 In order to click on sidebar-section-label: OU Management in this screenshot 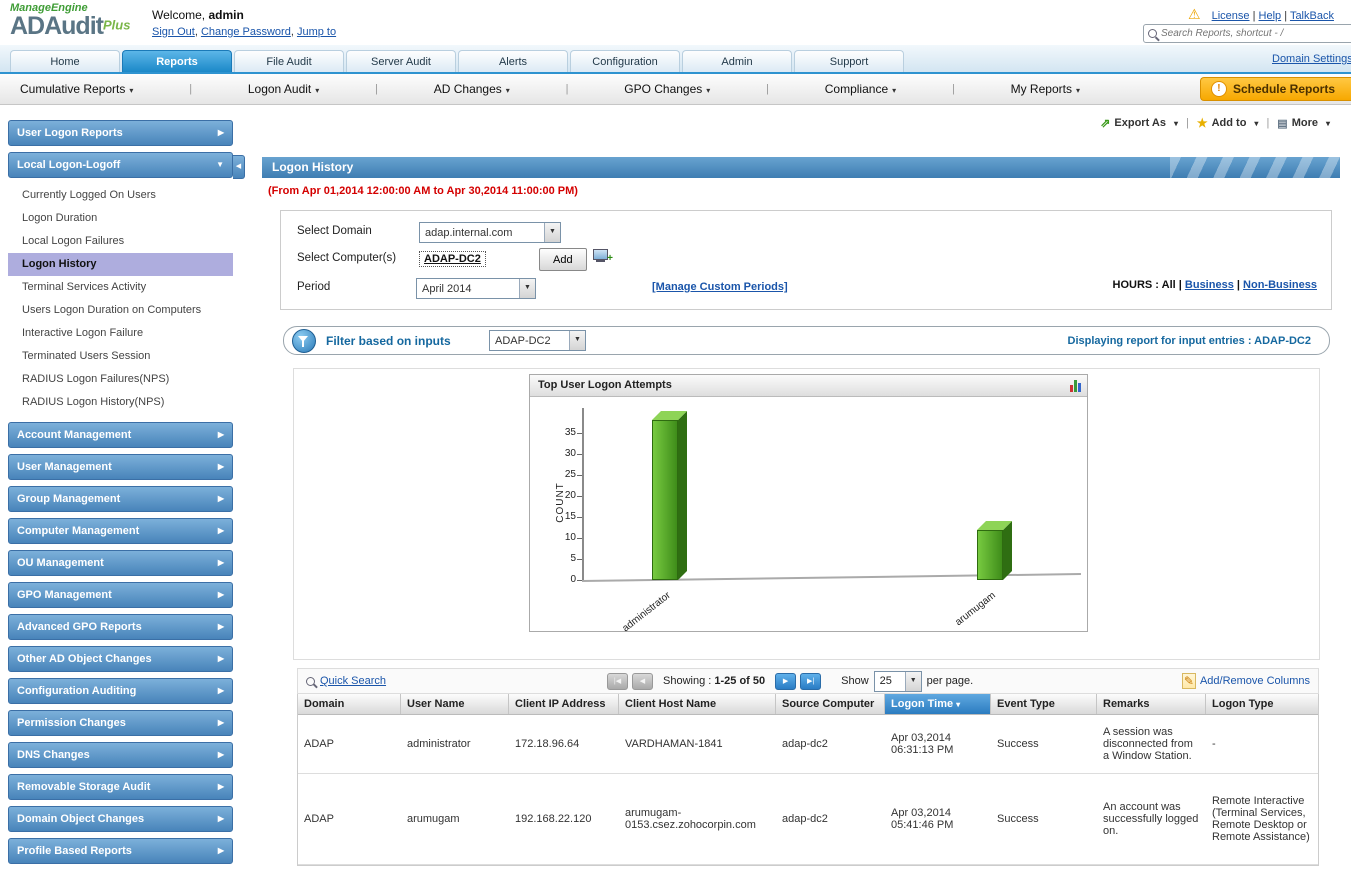, I will do `click(60, 563)`.